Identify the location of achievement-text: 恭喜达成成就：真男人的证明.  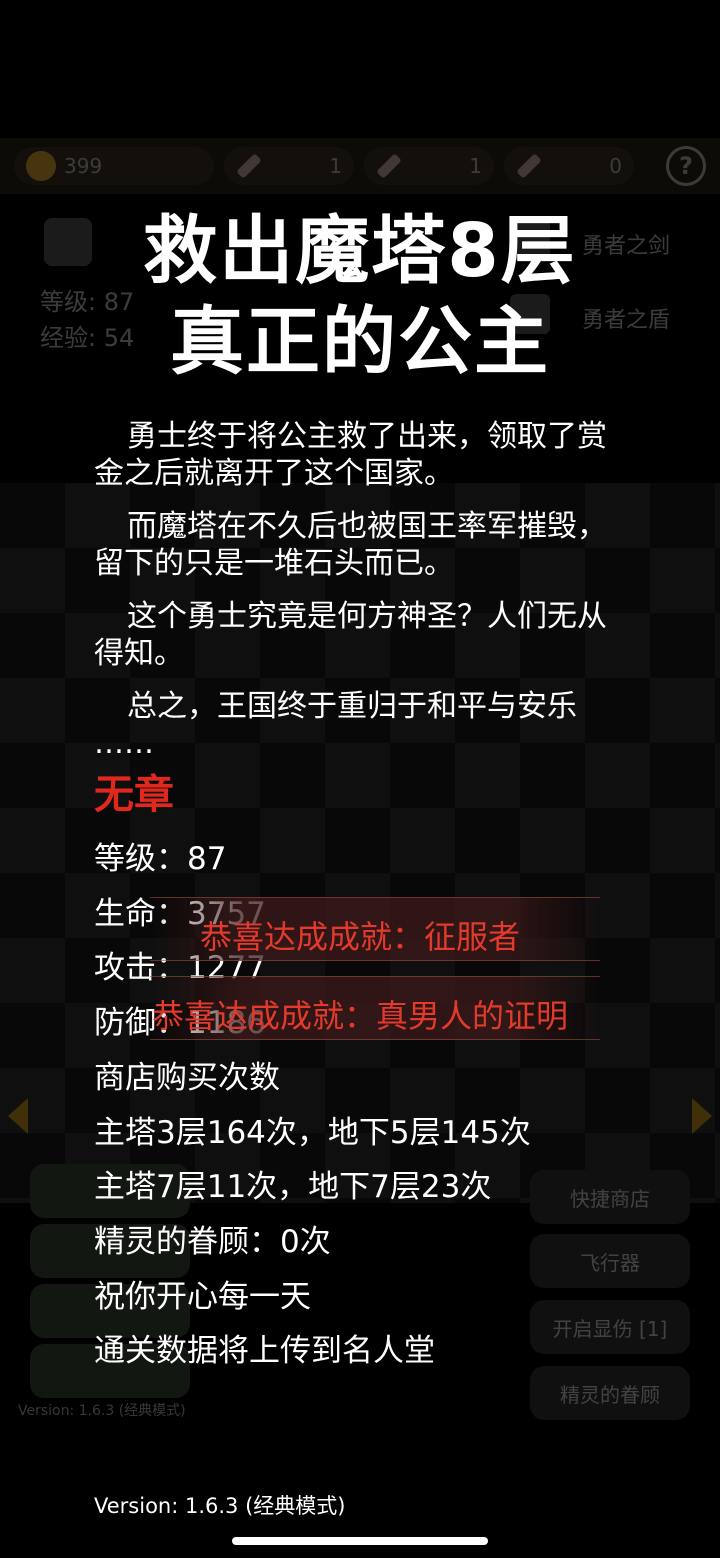
(359, 1016).